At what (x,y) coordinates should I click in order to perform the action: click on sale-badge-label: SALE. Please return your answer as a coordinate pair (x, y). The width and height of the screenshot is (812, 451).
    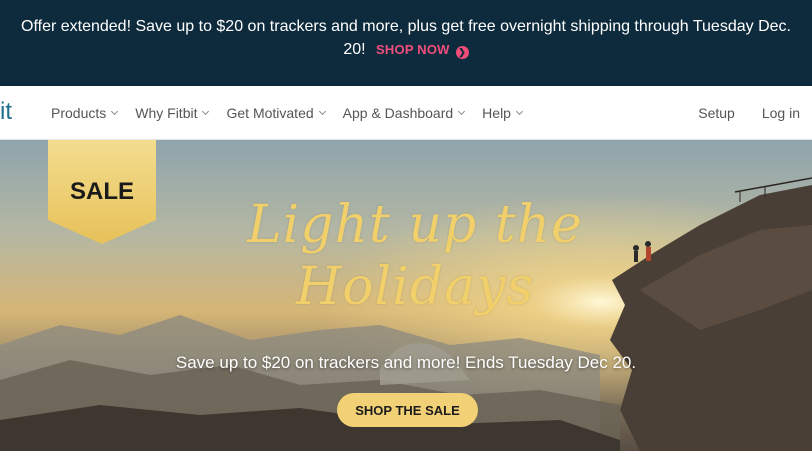
    Looking at the image, I should click on (101, 191).